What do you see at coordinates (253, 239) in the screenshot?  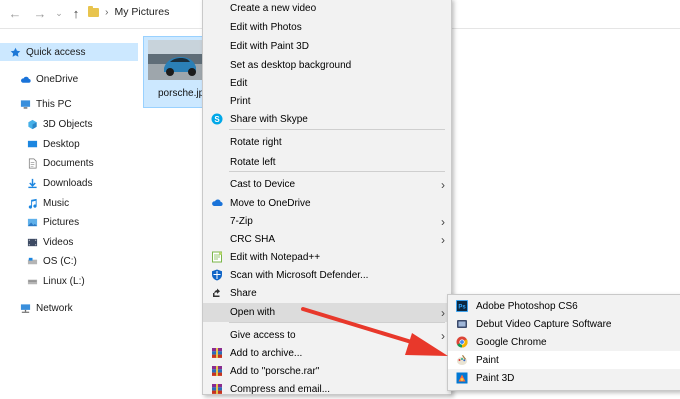 I see `menu-item-label: CRC SHA` at bounding box center [253, 239].